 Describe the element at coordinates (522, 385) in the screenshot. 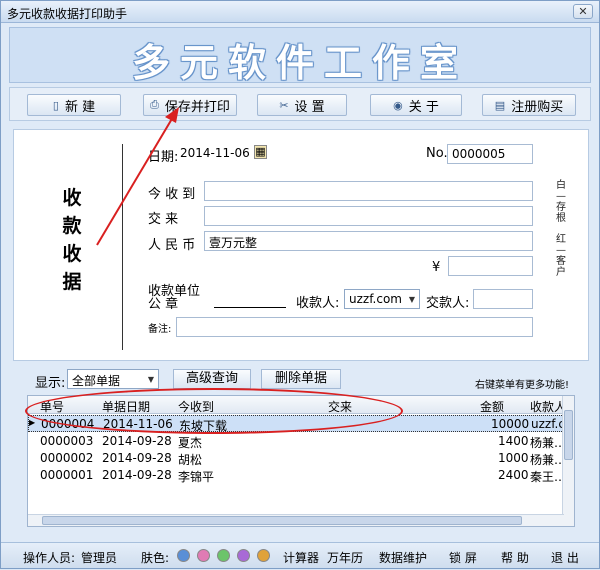

I see `context-menu-hint: 右键菜单有更多功能!` at that location.